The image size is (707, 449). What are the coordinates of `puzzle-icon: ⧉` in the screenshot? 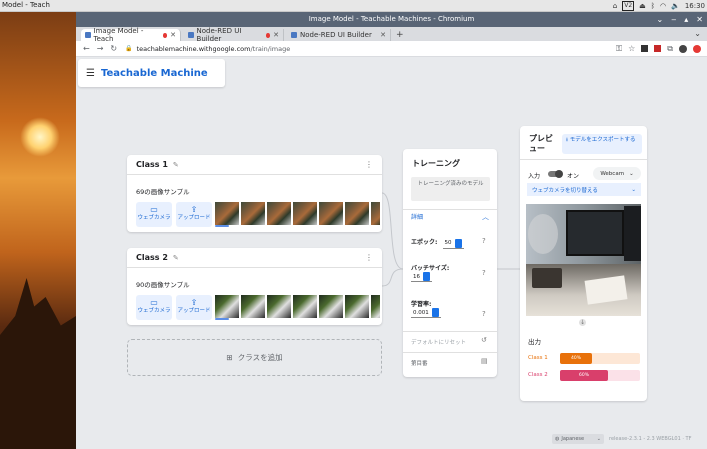 It's located at (670, 49).